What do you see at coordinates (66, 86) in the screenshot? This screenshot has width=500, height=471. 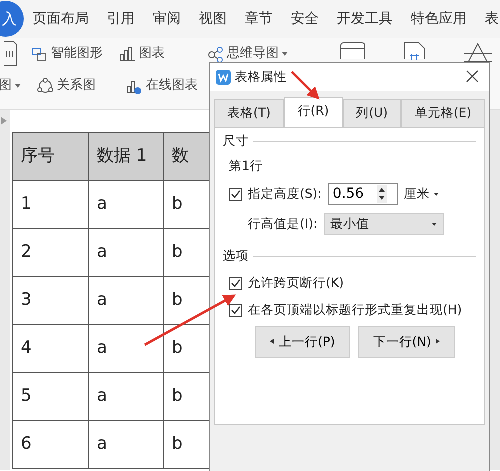 I see `ribbon-button: 关系图` at bounding box center [66, 86].